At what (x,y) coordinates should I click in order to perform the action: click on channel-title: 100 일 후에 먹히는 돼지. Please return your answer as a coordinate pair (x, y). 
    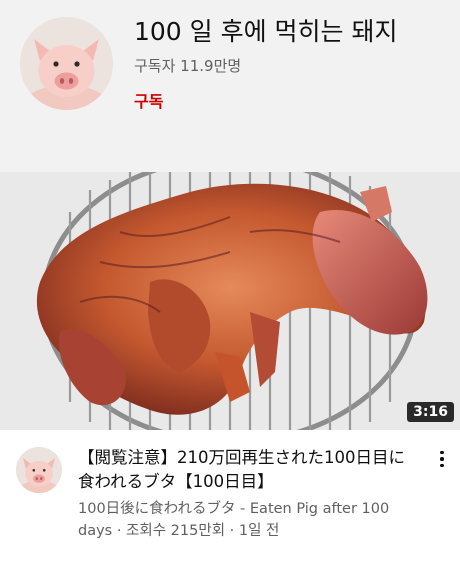
    Looking at the image, I should click on (266, 31).